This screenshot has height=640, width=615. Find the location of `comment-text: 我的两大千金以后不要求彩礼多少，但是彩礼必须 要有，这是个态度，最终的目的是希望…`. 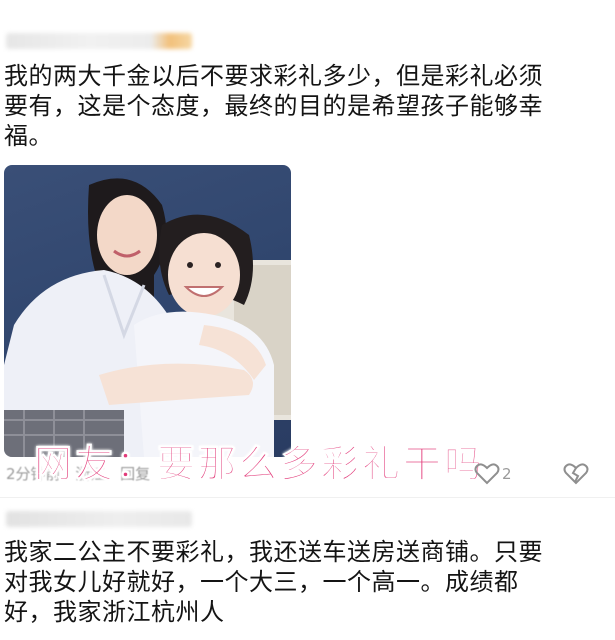

comment-text: 我的两大千金以后不要求彩礼多少，但是彩礼必须 要有，这是个态度，最终的目的是希望… is located at coordinates (273, 106).